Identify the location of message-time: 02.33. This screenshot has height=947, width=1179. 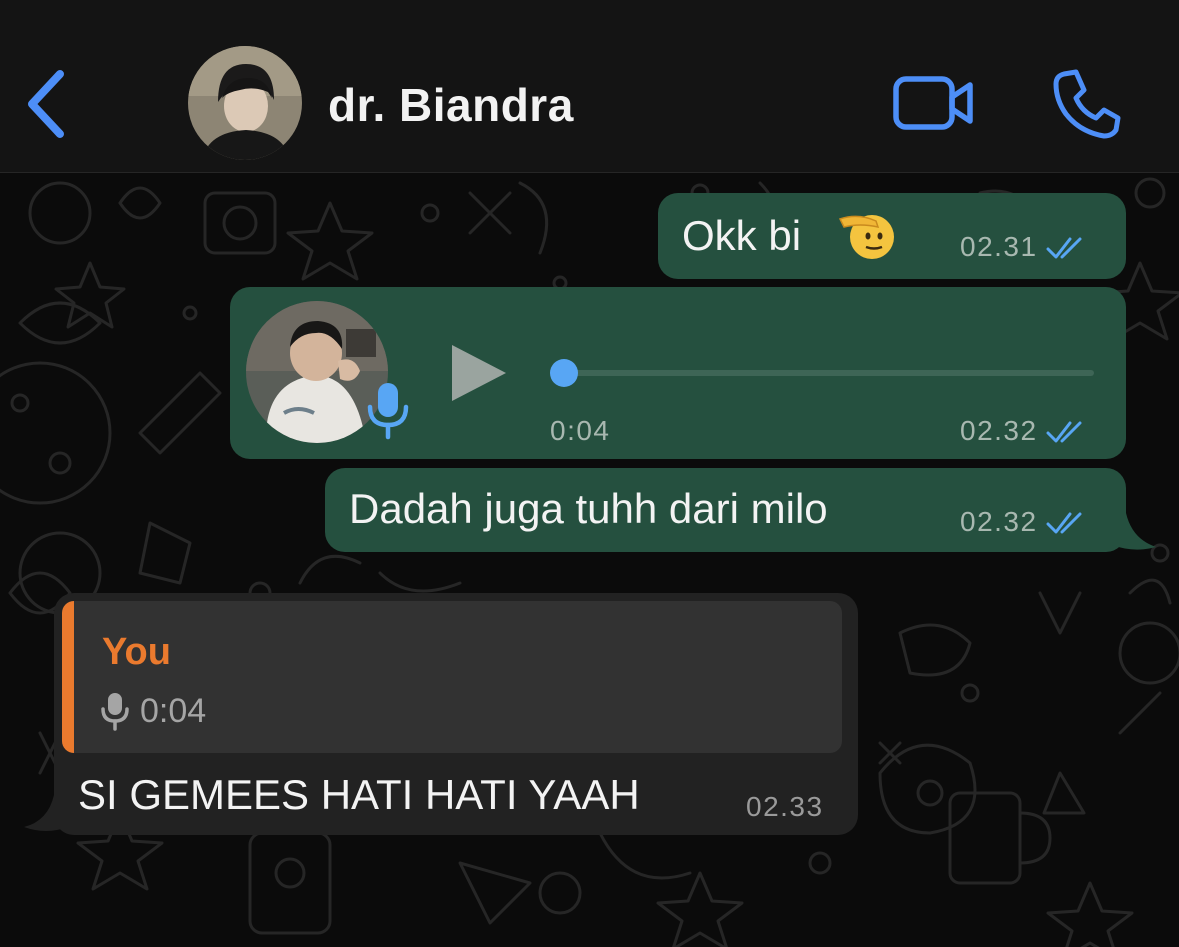
(785, 806).